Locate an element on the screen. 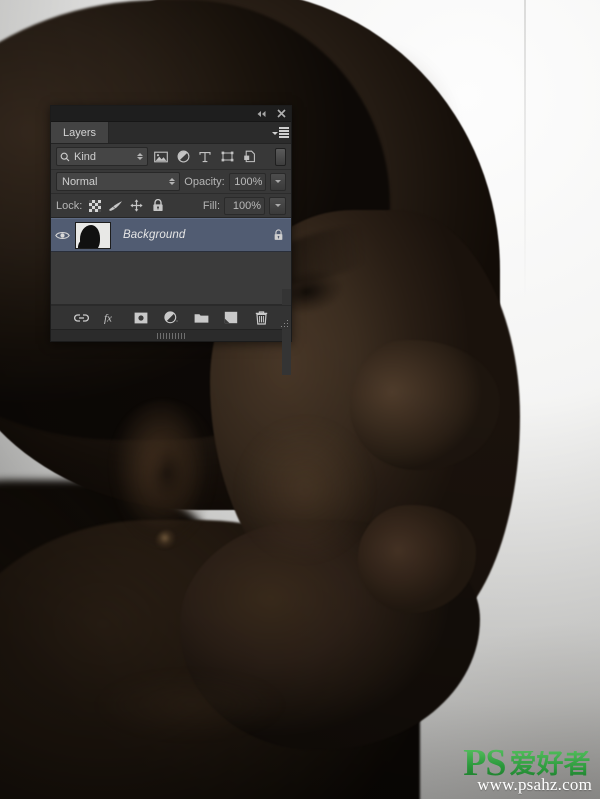  svg-text: fx is located at coordinates (108, 319).